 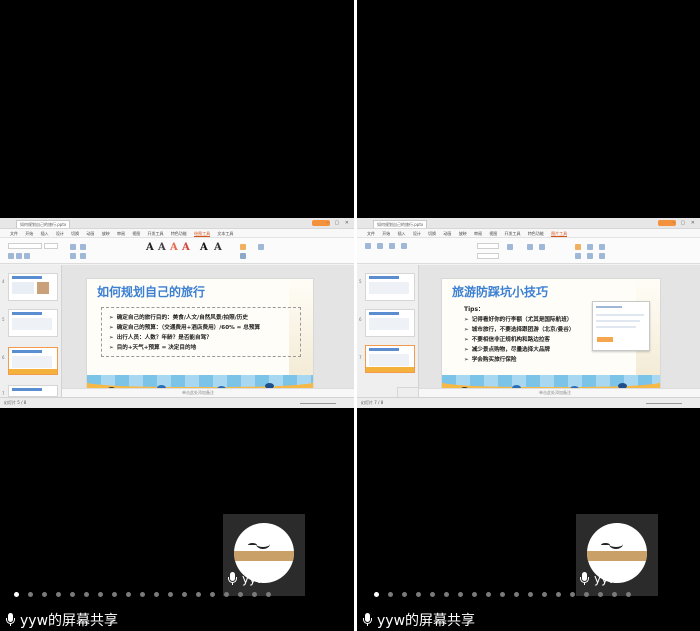 I want to click on border-icon, so click(x=578, y=247).